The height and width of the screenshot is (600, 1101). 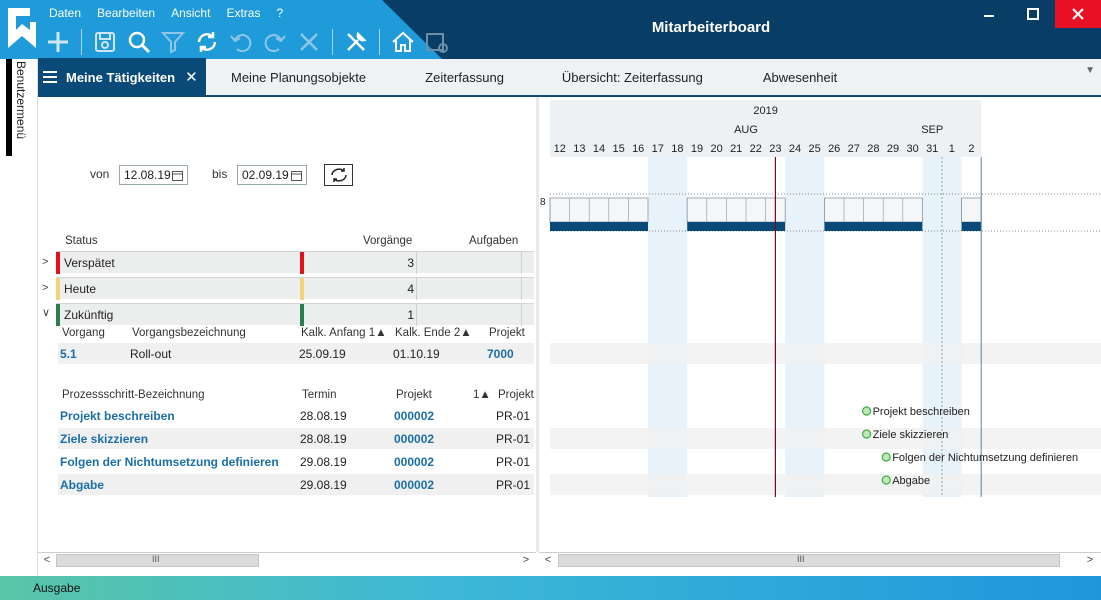 I want to click on gantt-day-label: 17, so click(x=658, y=149).